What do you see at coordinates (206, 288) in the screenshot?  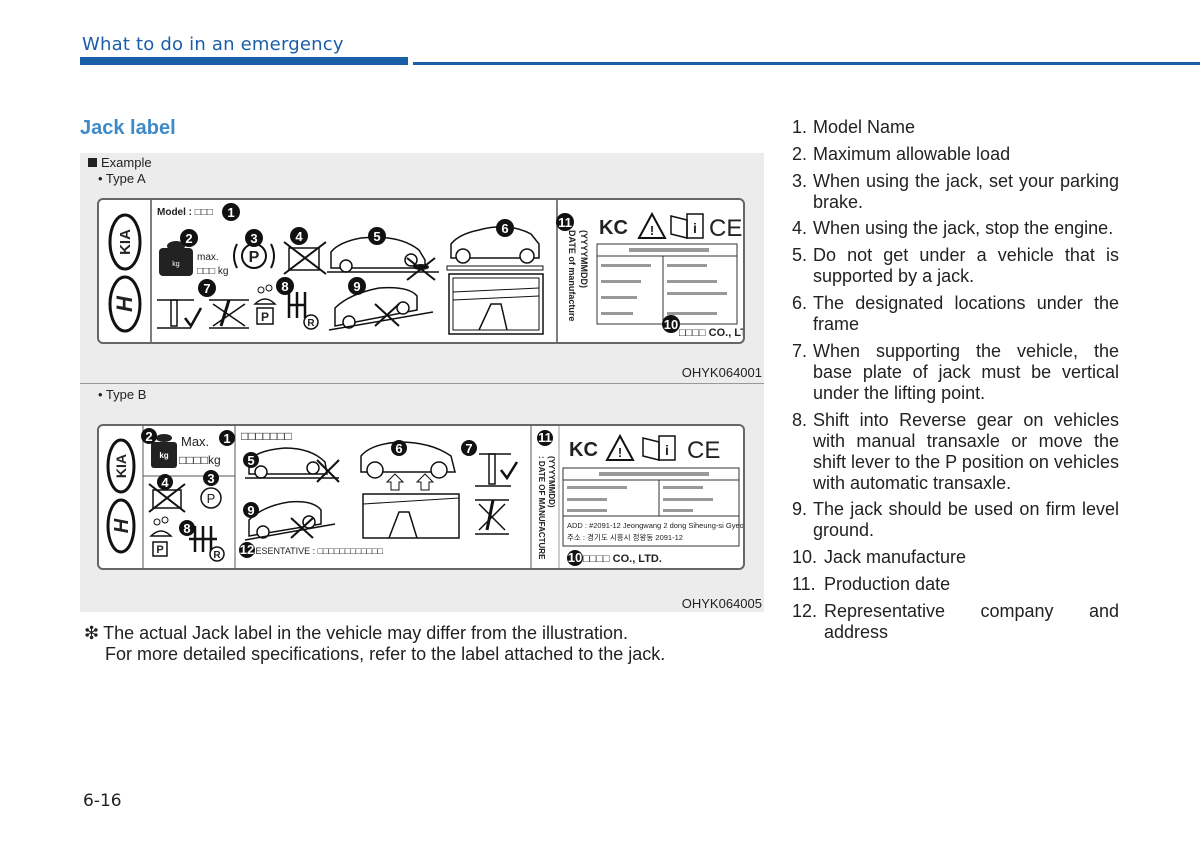 I see `svg-text: 7` at bounding box center [206, 288].